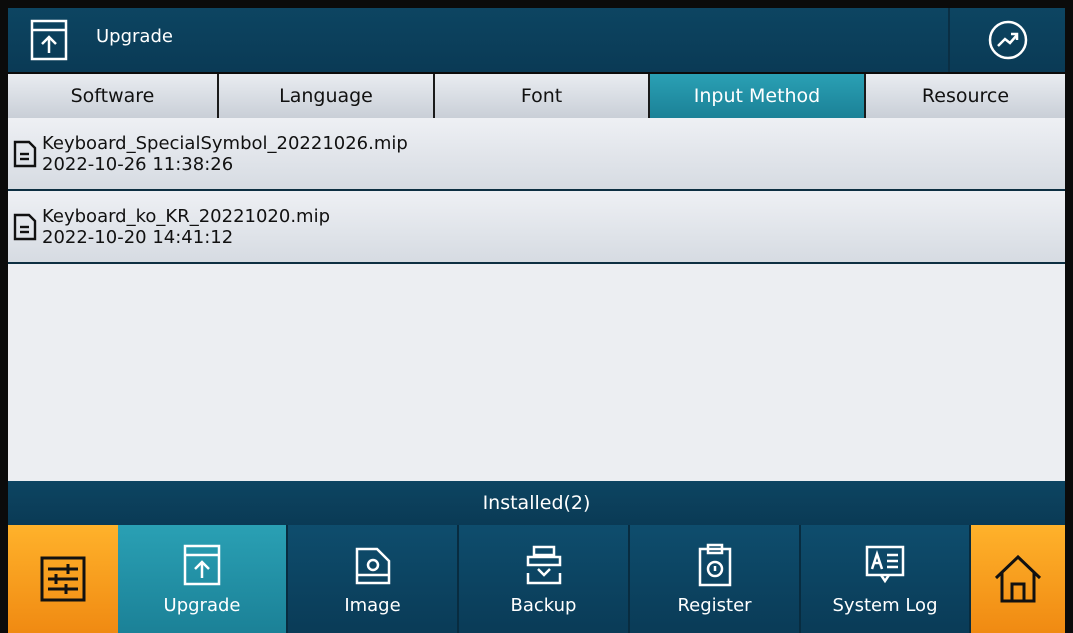  Describe the element at coordinates (758, 96) in the screenshot. I see `tab-input-method: Input Method` at that location.